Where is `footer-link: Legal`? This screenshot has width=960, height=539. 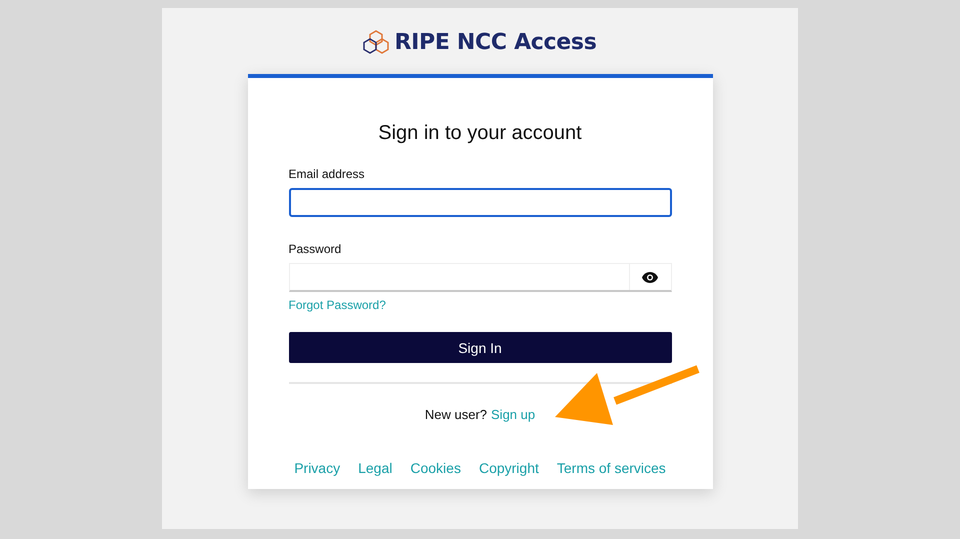 footer-link: Legal is located at coordinates (375, 468).